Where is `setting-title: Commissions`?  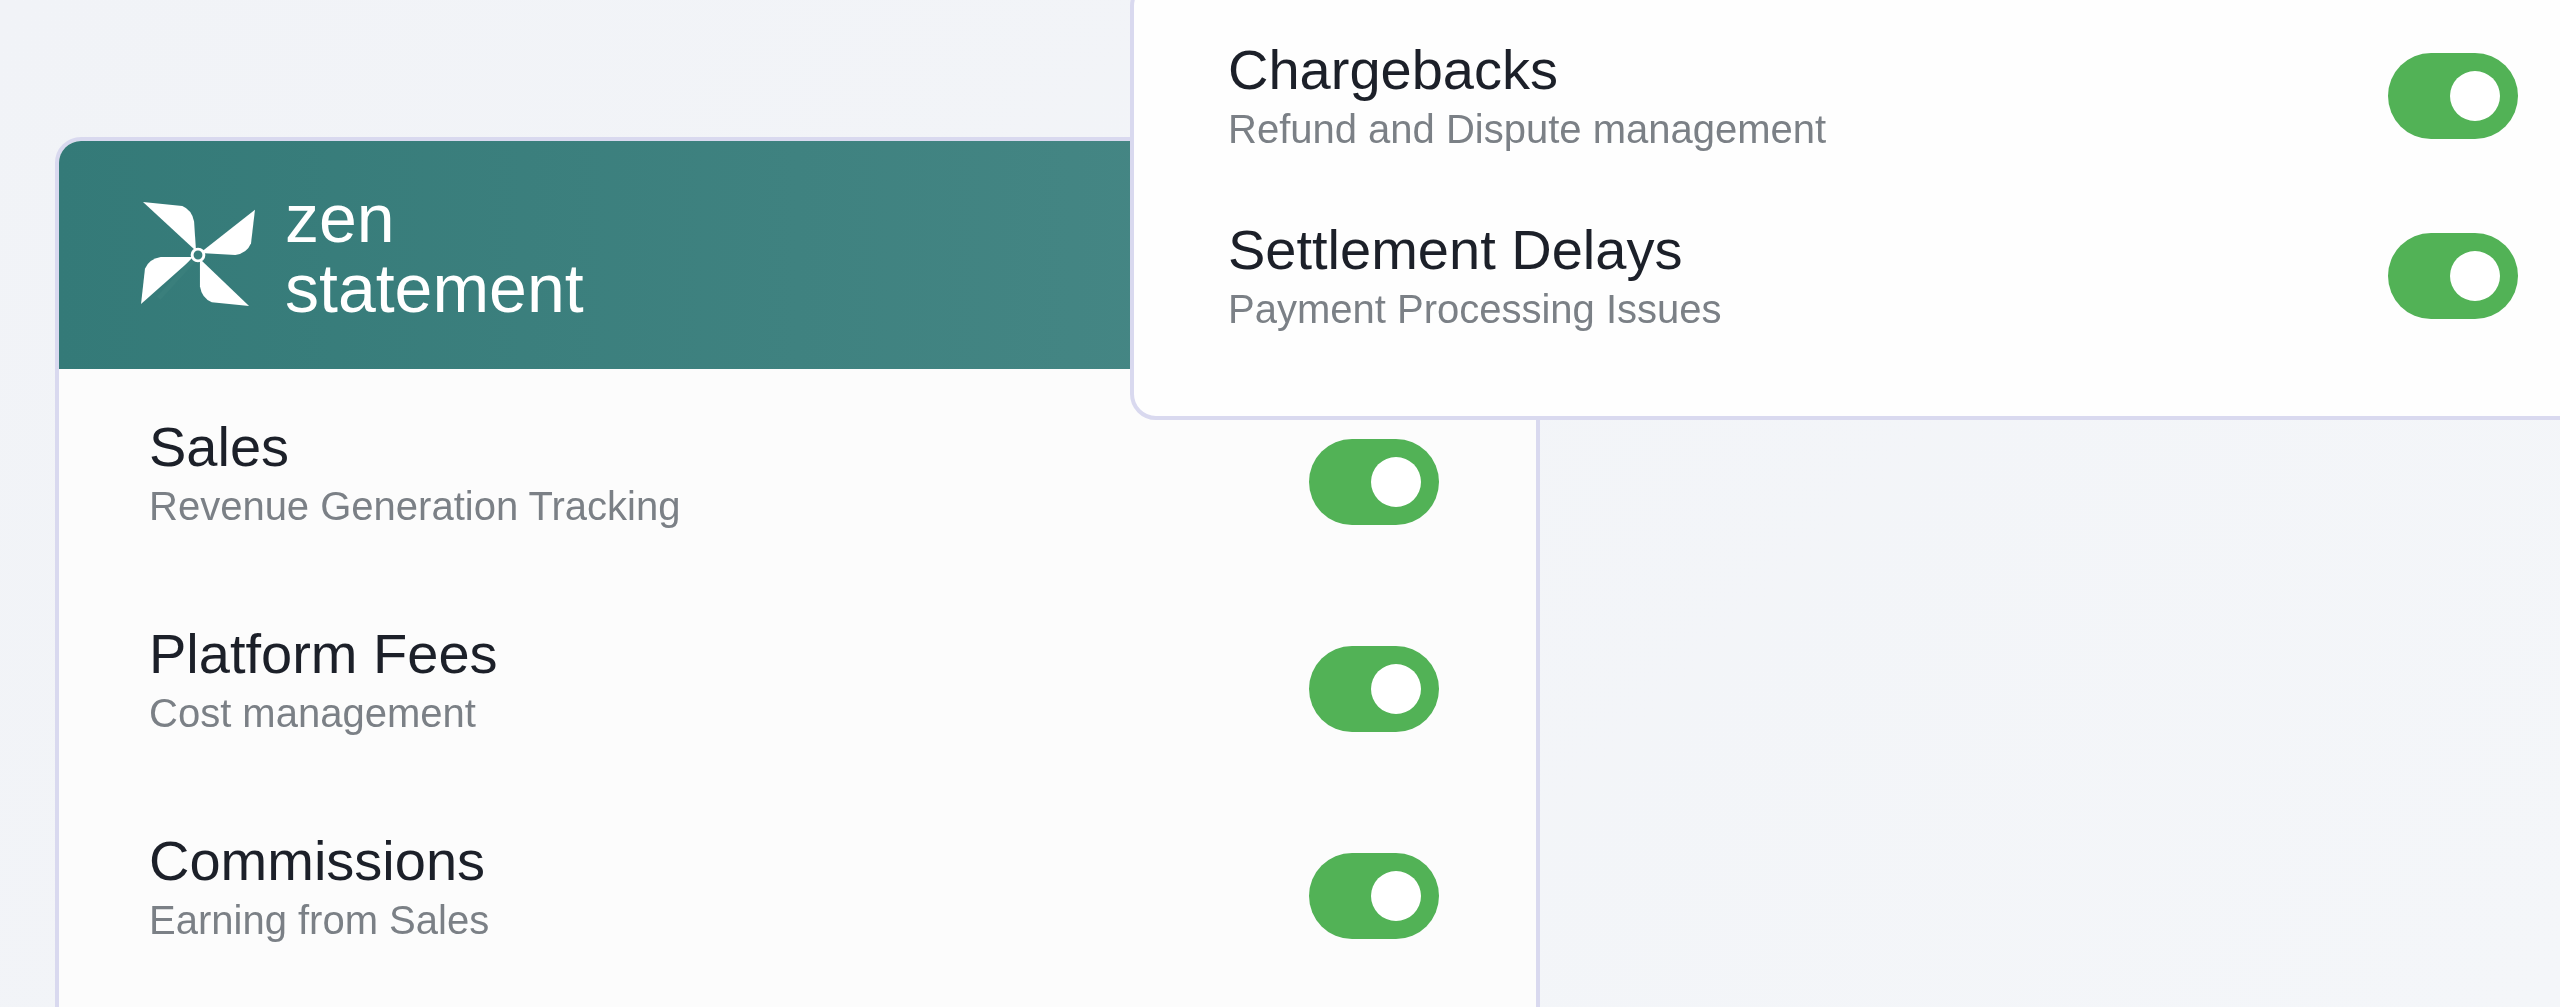
setting-title: Commissions is located at coordinates (318, 861).